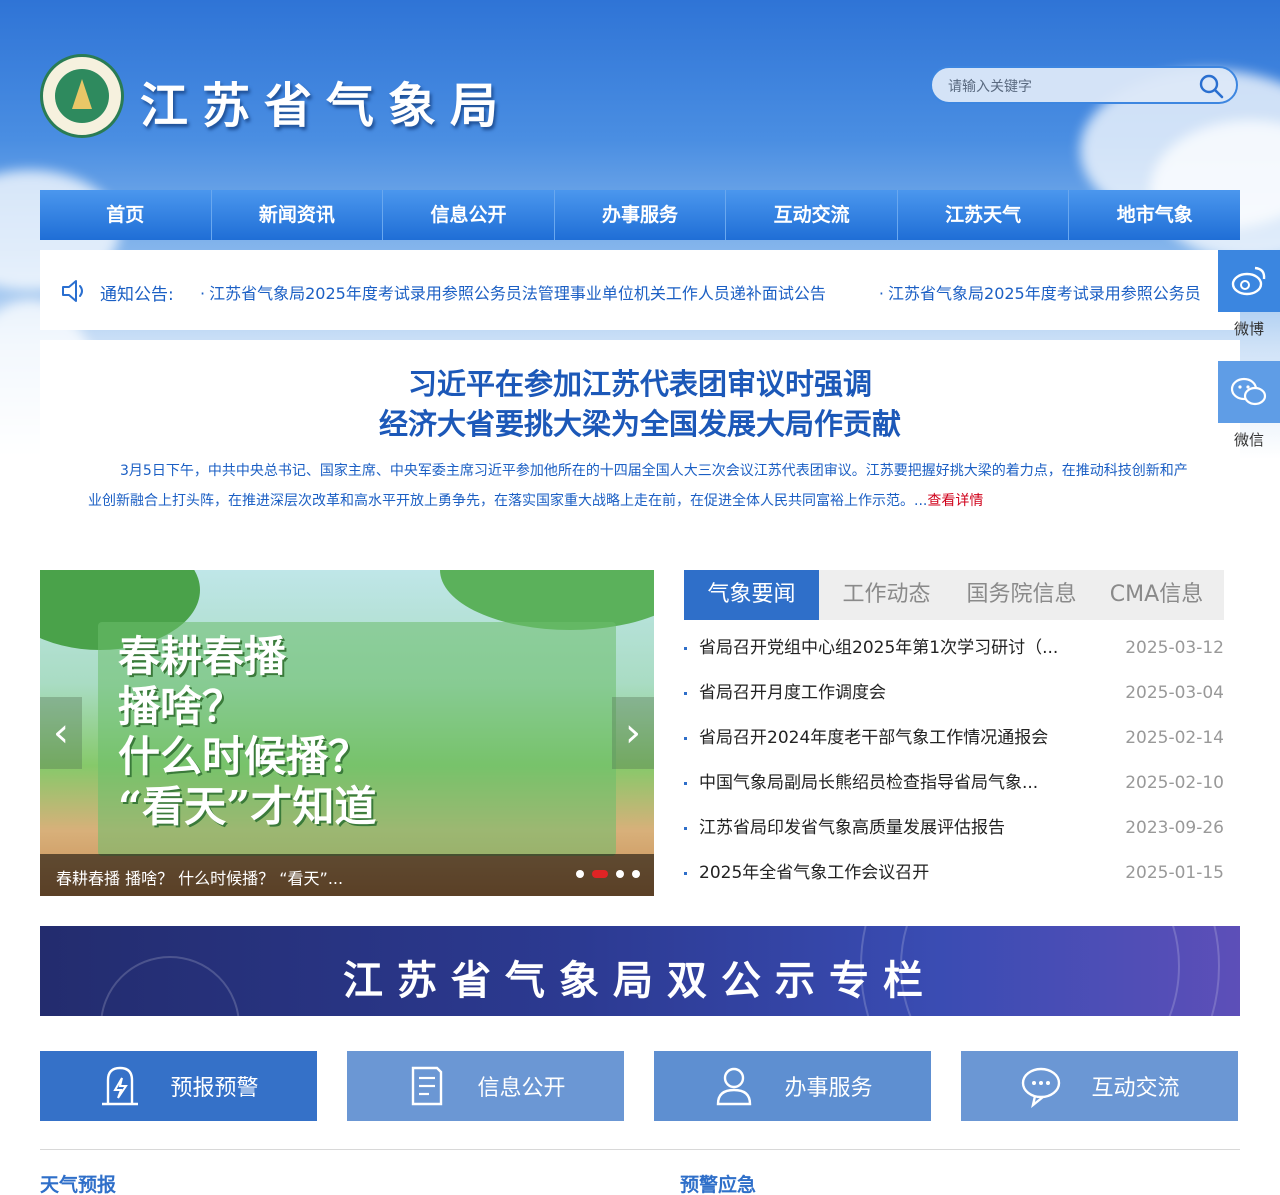 This screenshot has height=1195, width=1280. What do you see at coordinates (1174, 828) in the screenshot?
I see `news-date: 2023-09-26` at bounding box center [1174, 828].